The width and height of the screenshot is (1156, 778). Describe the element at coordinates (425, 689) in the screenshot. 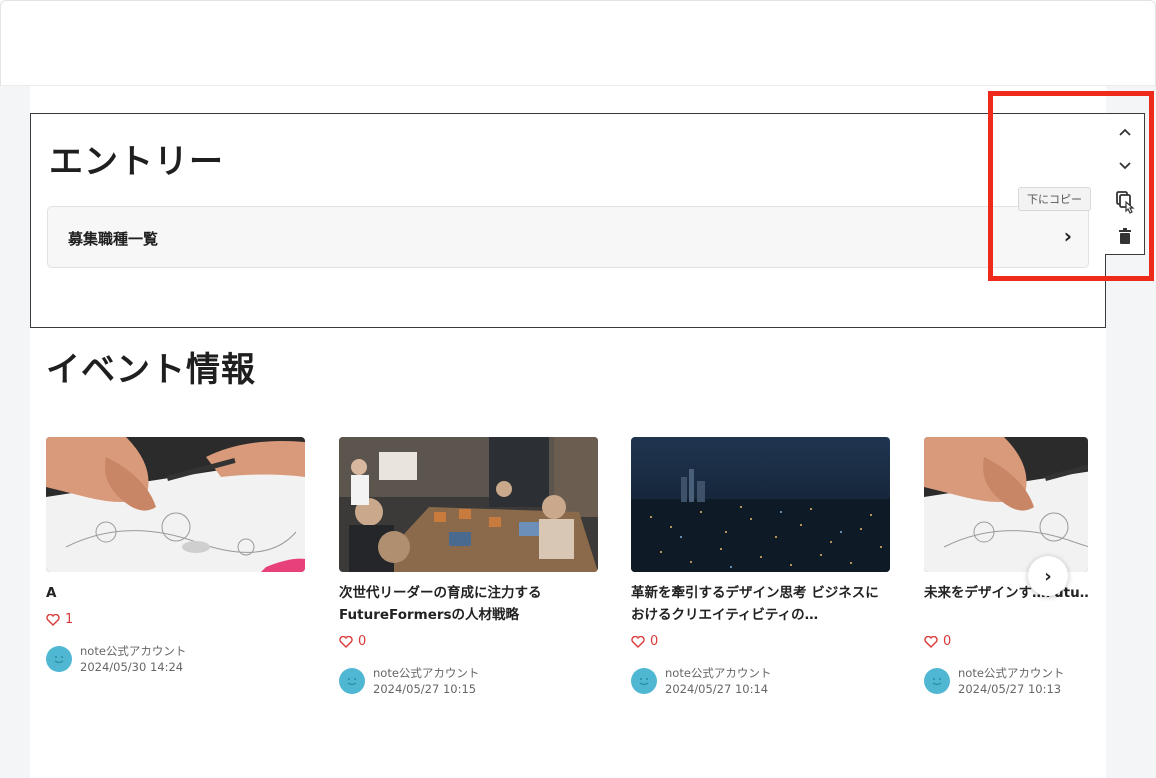

I see `post-date: 2024/05/27 10:15` at that location.